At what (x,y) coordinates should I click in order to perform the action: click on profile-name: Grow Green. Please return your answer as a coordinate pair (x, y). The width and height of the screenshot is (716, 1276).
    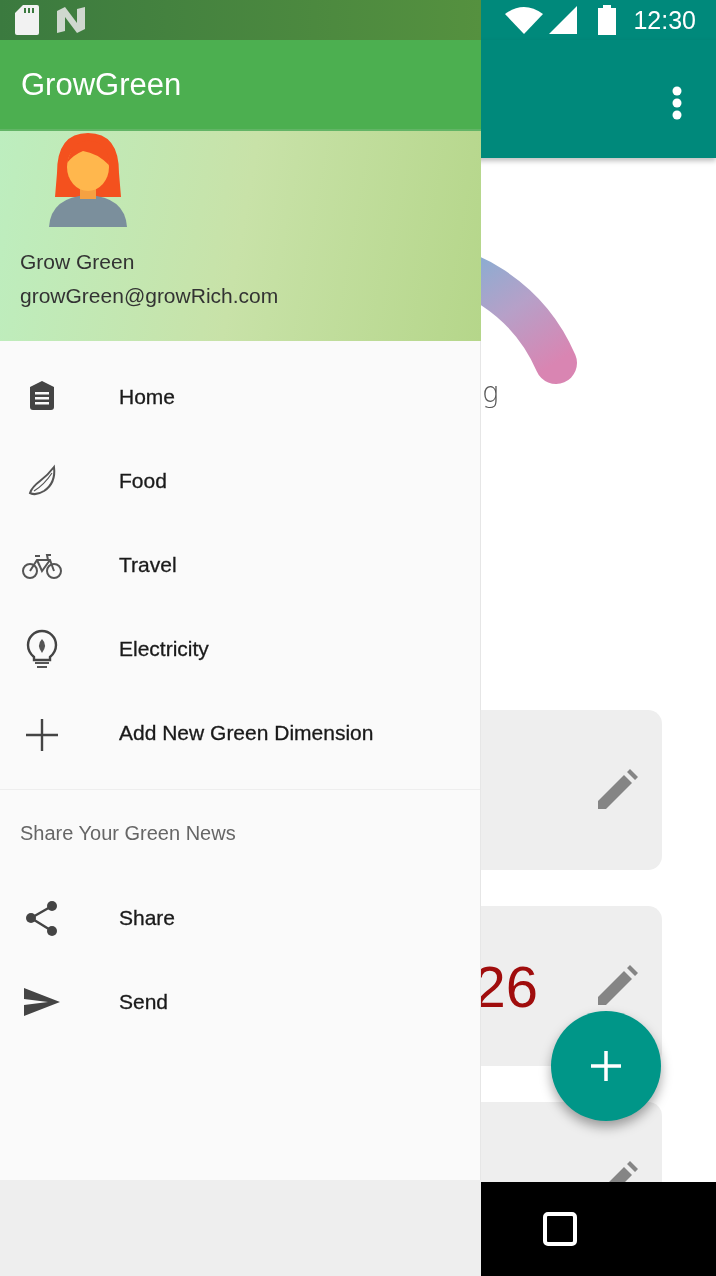
    Looking at the image, I should click on (78, 262).